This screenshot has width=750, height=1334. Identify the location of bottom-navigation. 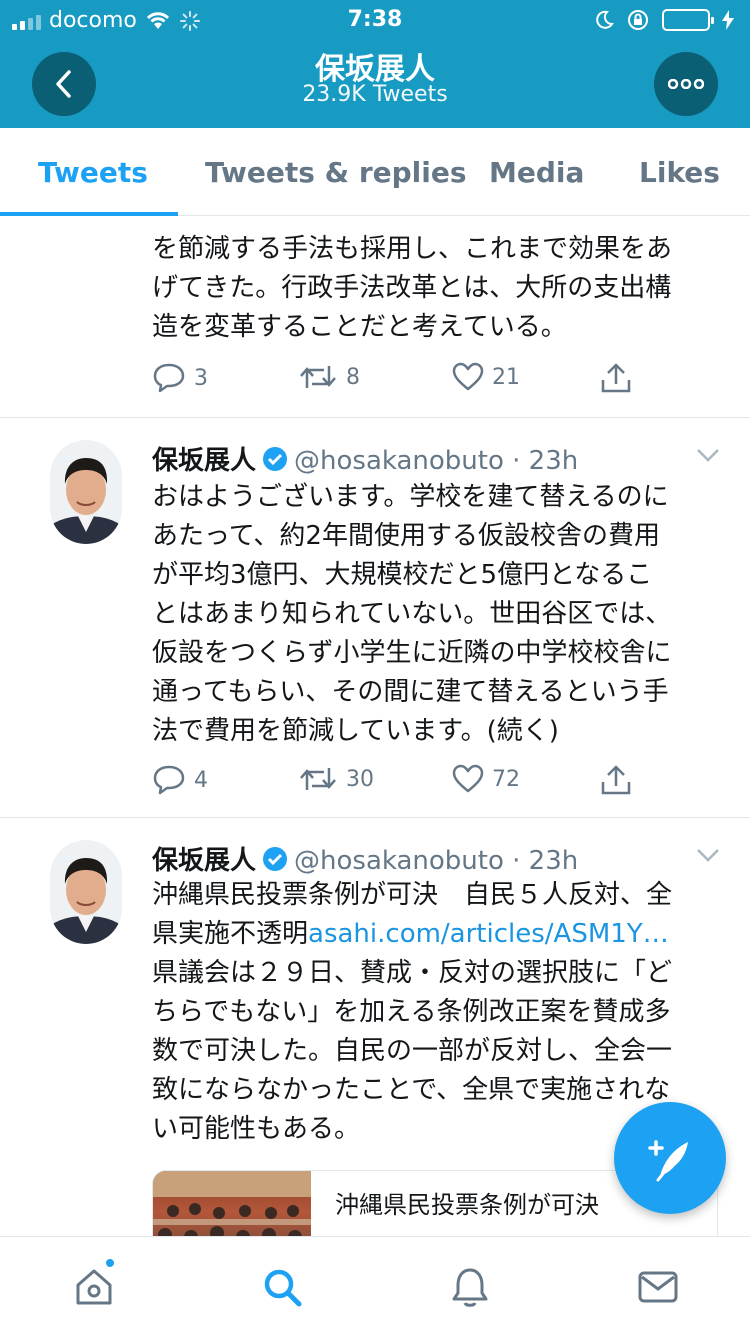
(375, 1285).